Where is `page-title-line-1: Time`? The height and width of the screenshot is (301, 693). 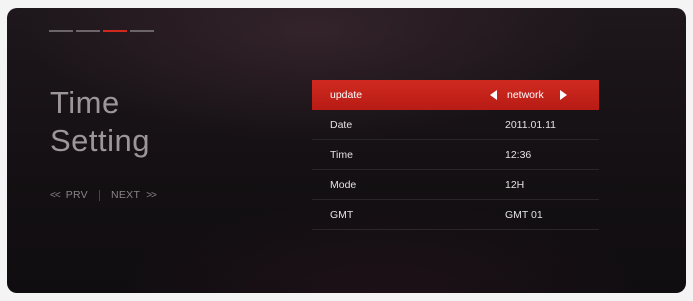
page-title-line-1: Time is located at coordinates (85, 102).